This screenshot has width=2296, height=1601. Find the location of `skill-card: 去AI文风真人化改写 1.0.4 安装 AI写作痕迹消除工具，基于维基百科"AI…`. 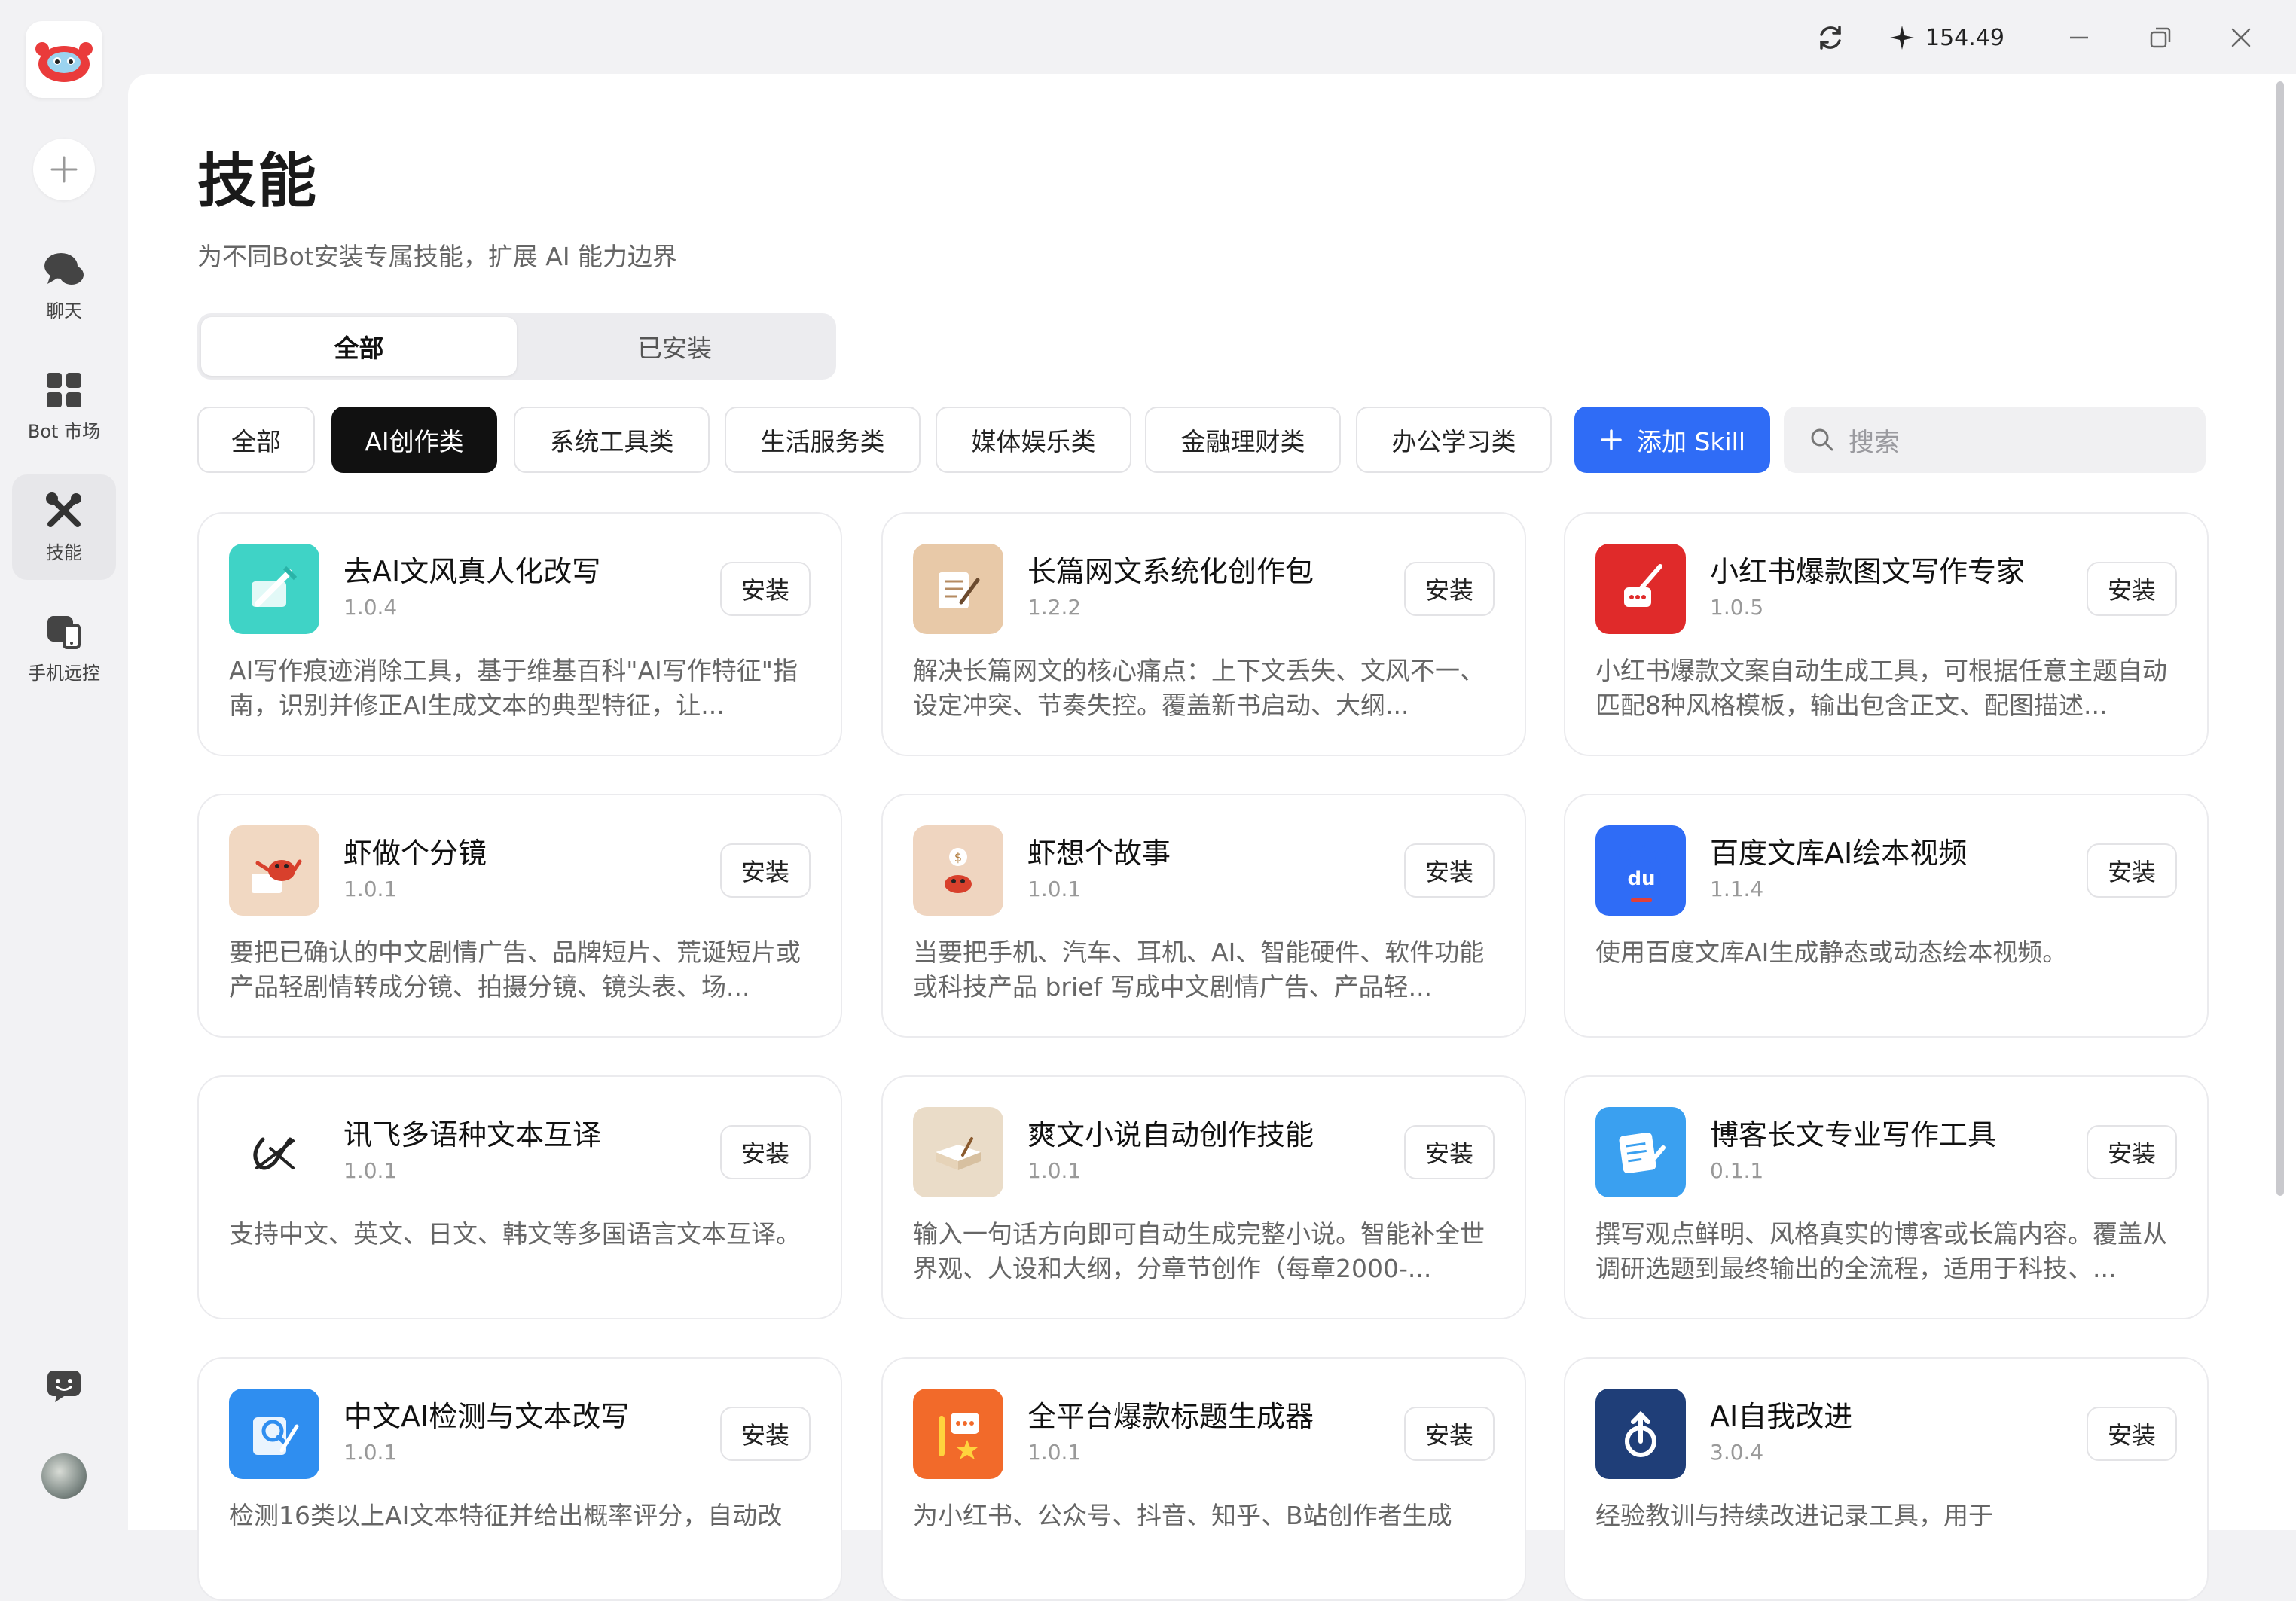

skill-card: 去AI文风真人化改写 1.0.4 安装 AI写作痕迹消除工具，基于维基百科"AI… is located at coordinates (519, 634).